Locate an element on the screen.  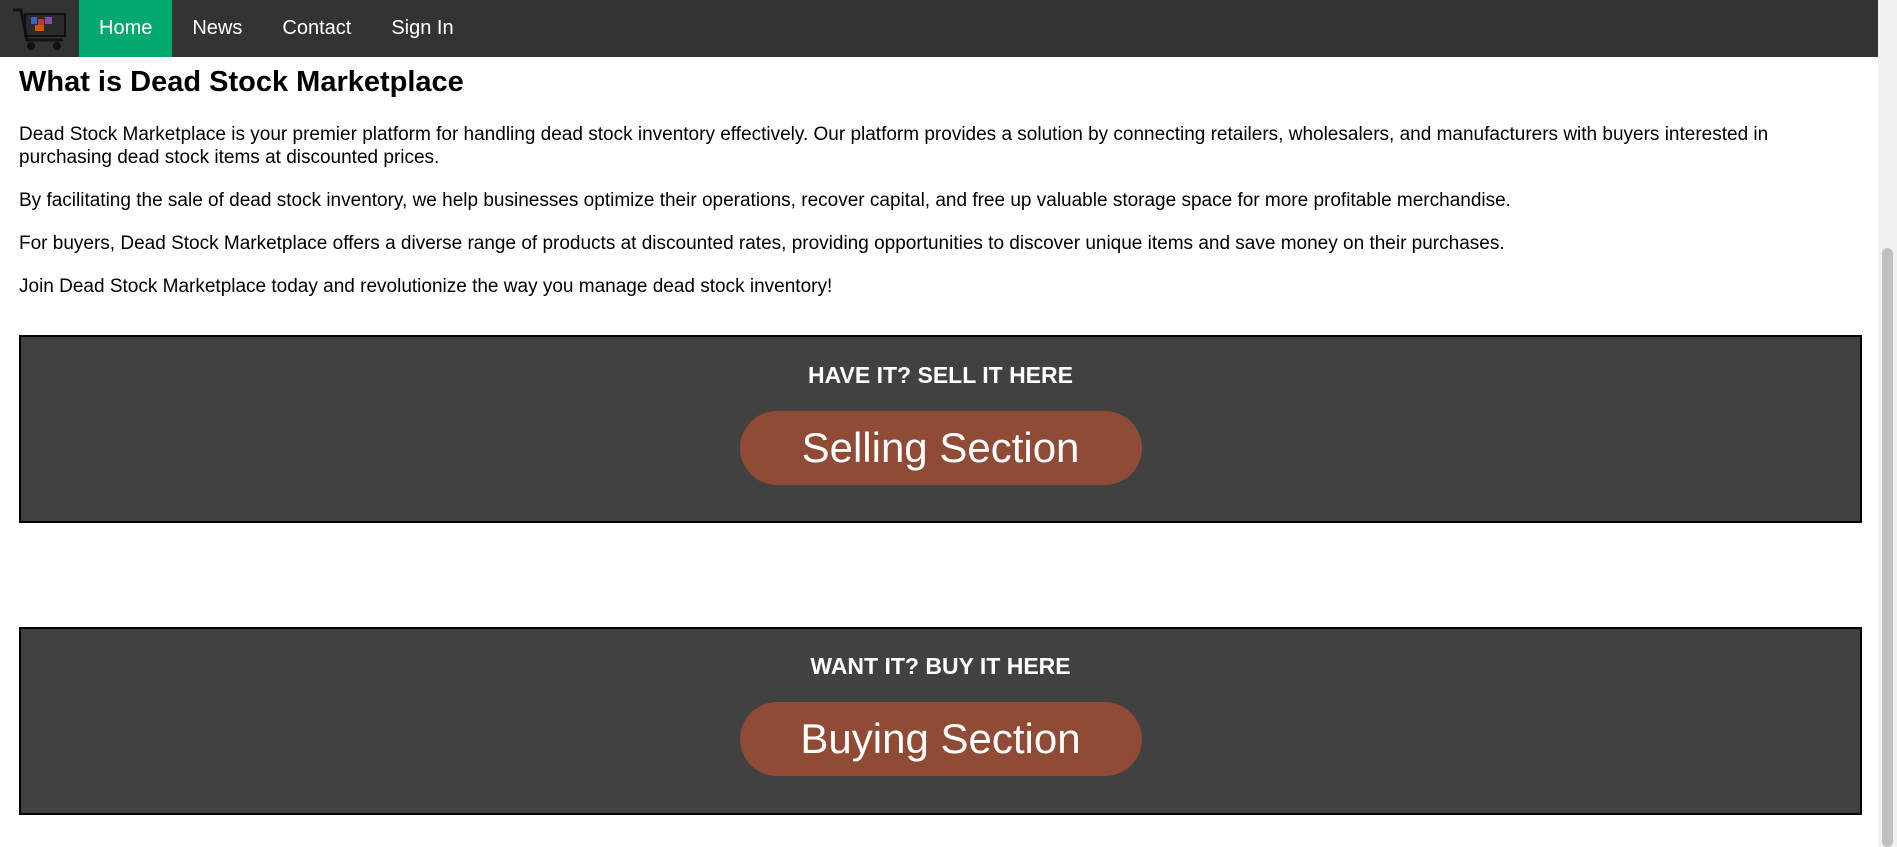
selling-section-button: Selling Section is located at coordinates (940, 448).